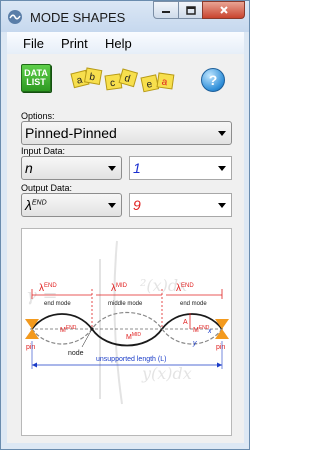 The width and height of the screenshot is (320, 450). Describe the element at coordinates (185, 322) in the screenshot. I see `amplitude-label: A` at that location.